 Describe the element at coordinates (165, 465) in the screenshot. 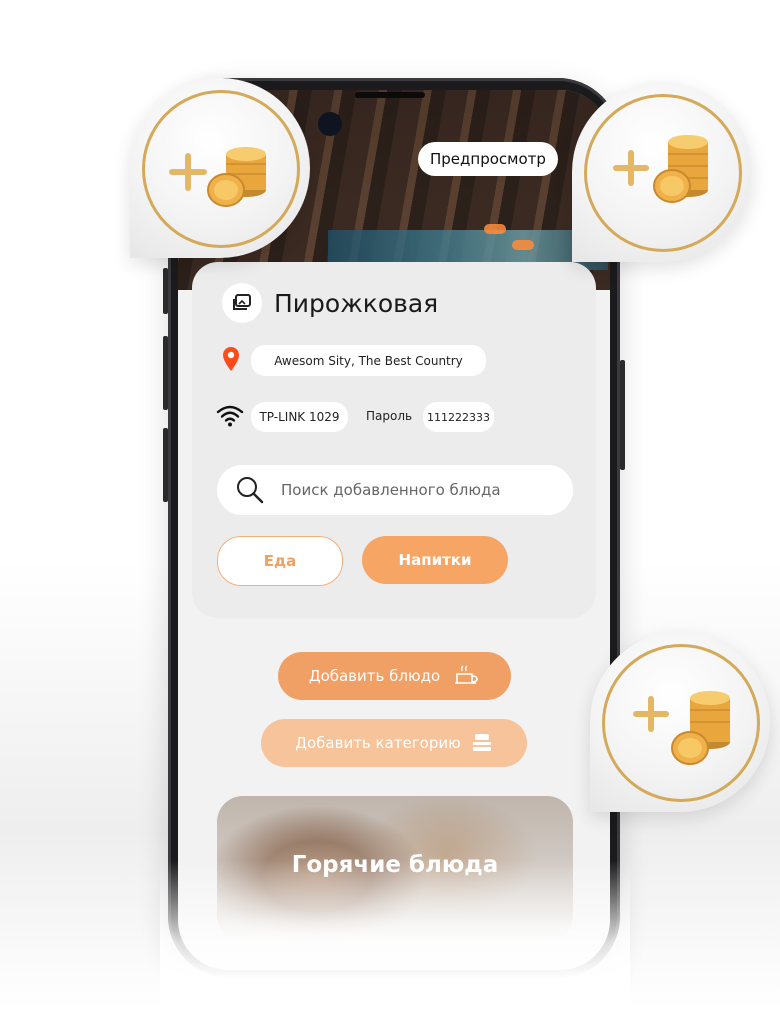

I see `phone-volume-down` at that location.